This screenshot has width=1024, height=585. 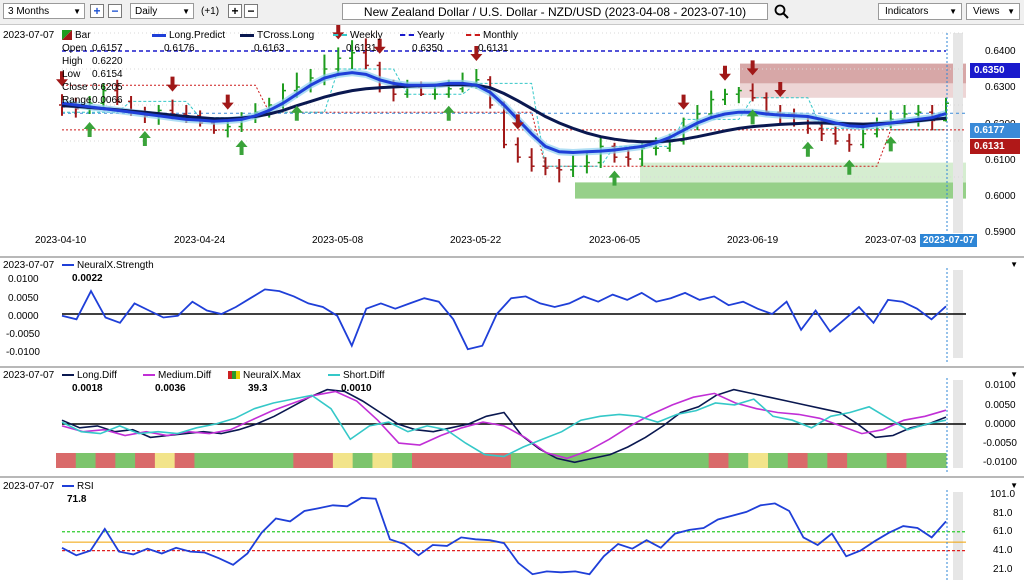 What do you see at coordinates (1000, 51) in the screenshot?
I see `price-tick: 0.6400` at bounding box center [1000, 51].